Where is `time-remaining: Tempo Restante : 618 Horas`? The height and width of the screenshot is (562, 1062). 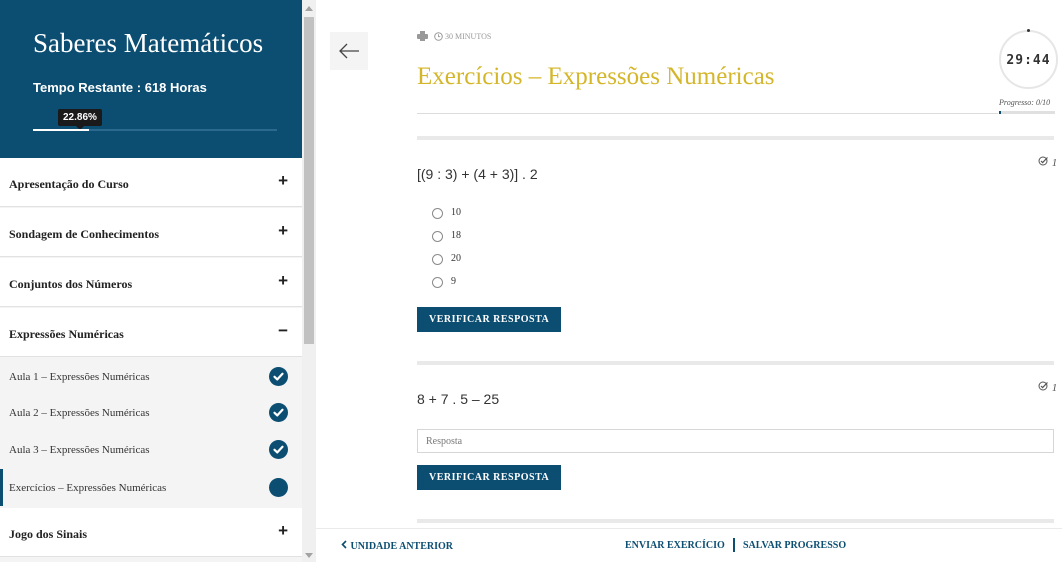
time-remaining: Tempo Restante : 618 Horas is located at coordinates (120, 87).